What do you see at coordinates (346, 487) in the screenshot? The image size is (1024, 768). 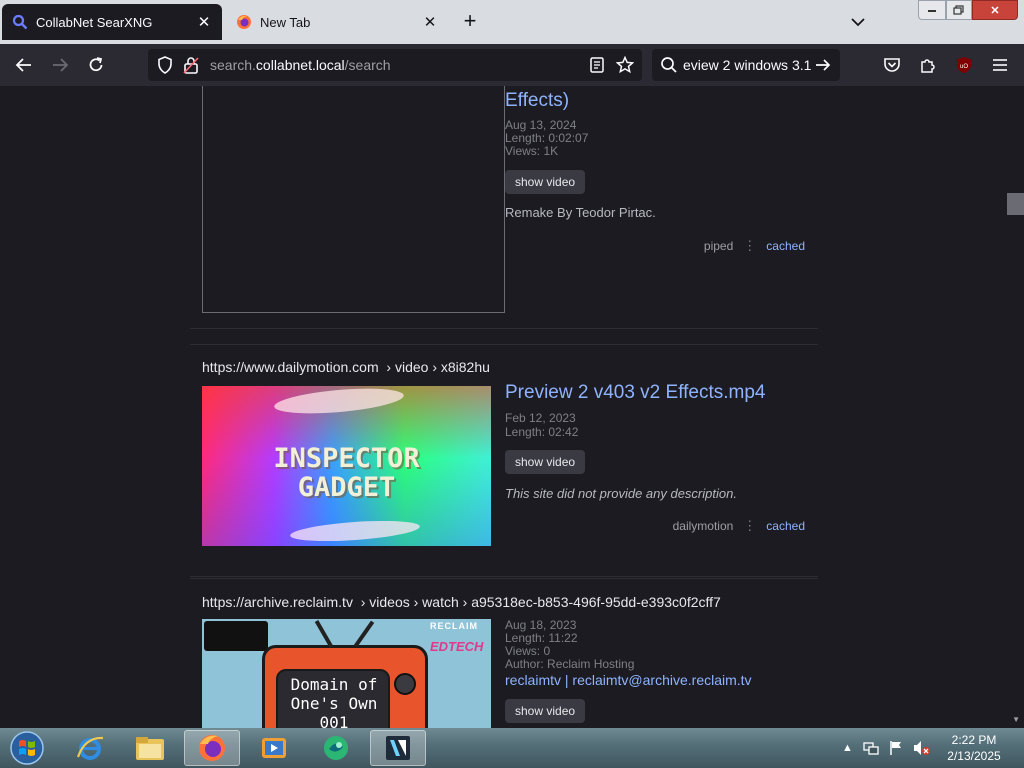 I see `thumbnail-text: GADGET` at bounding box center [346, 487].